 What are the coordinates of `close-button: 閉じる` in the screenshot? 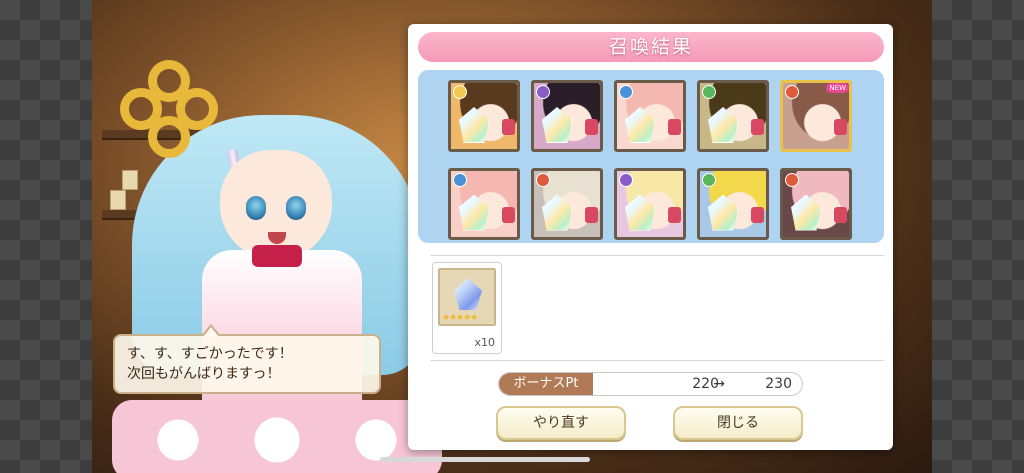 It's located at (738, 423).